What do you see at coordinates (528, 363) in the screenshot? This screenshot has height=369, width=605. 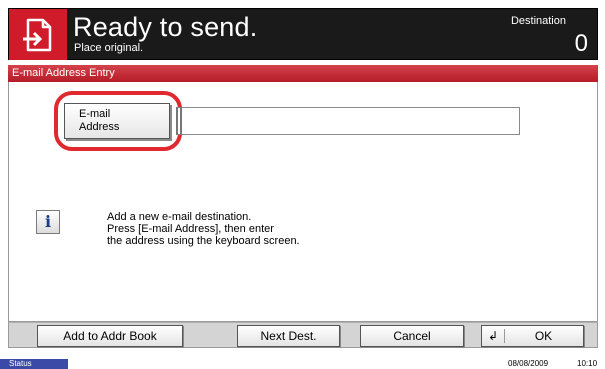 I see `status-date: 08/08/2009` at bounding box center [528, 363].